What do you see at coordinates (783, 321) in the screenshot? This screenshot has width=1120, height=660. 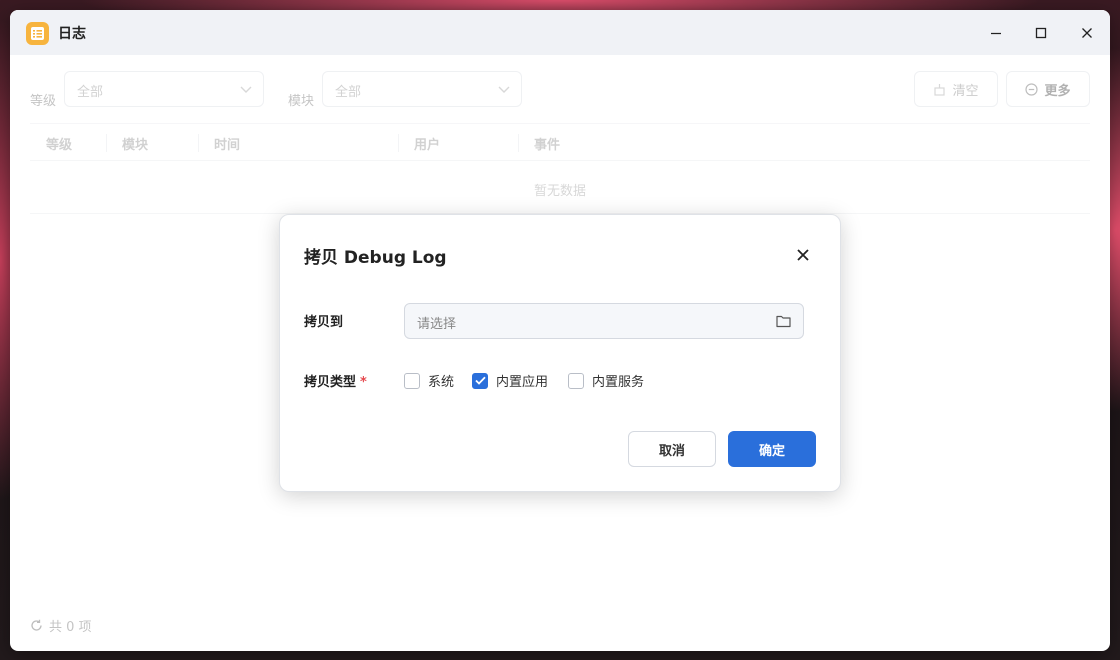 I see `folder-icon` at bounding box center [783, 321].